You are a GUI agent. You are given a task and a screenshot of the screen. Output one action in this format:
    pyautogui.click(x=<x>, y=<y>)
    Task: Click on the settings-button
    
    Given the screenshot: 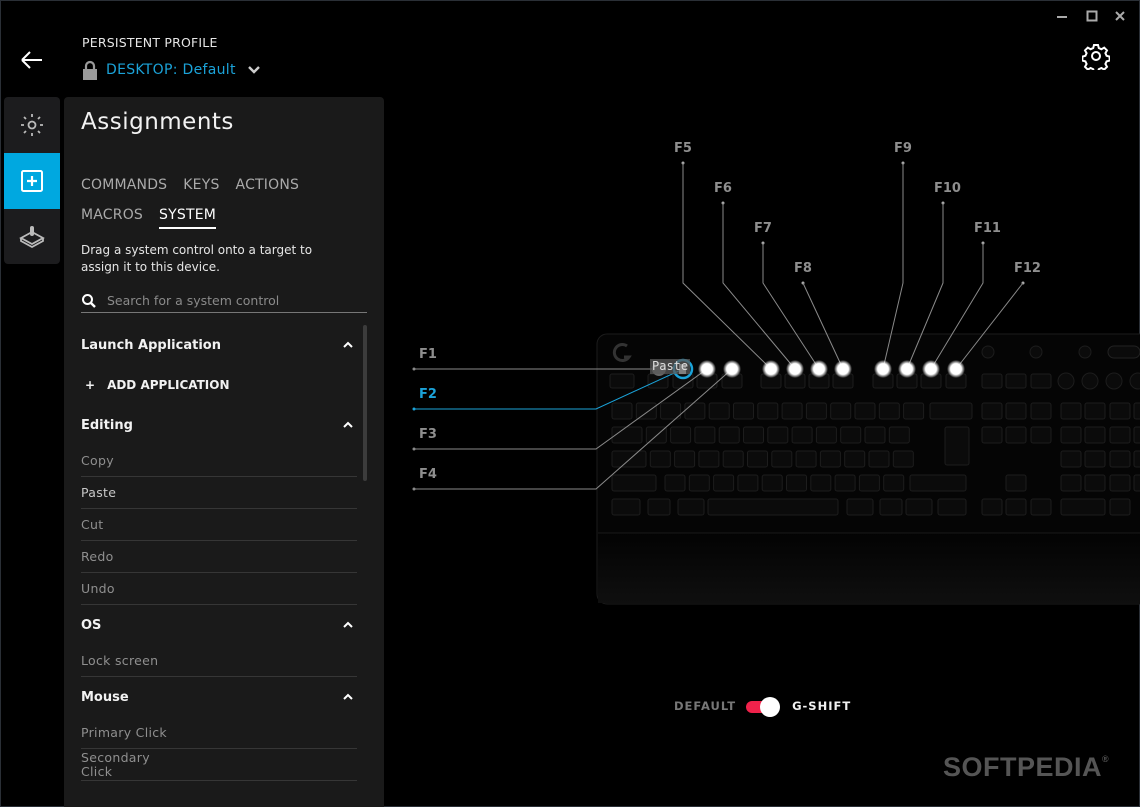 What is the action you would take?
    pyautogui.click(x=1096, y=58)
    